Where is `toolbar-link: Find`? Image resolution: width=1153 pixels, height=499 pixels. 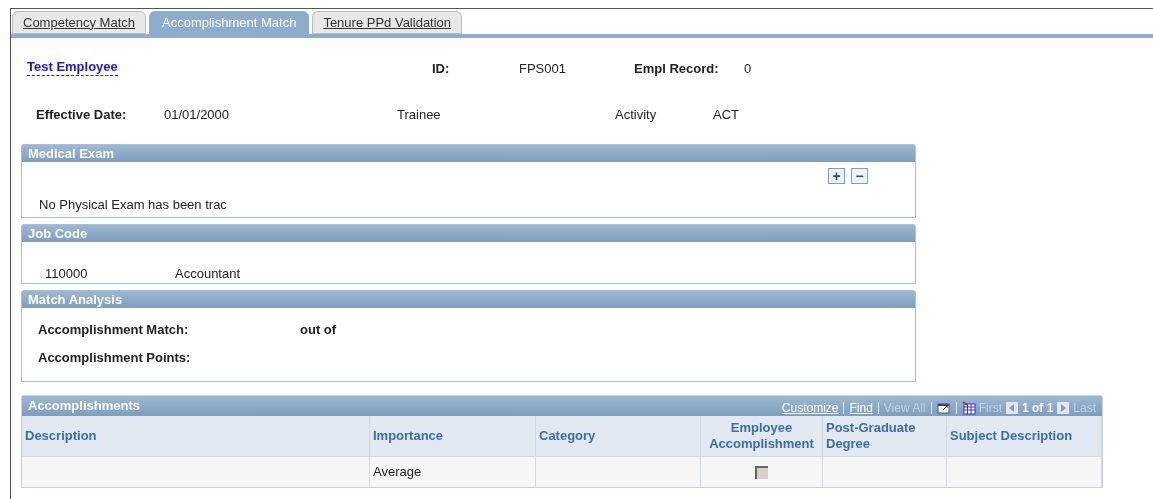
toolbar-link: Find is located at coordinates (861, 408).